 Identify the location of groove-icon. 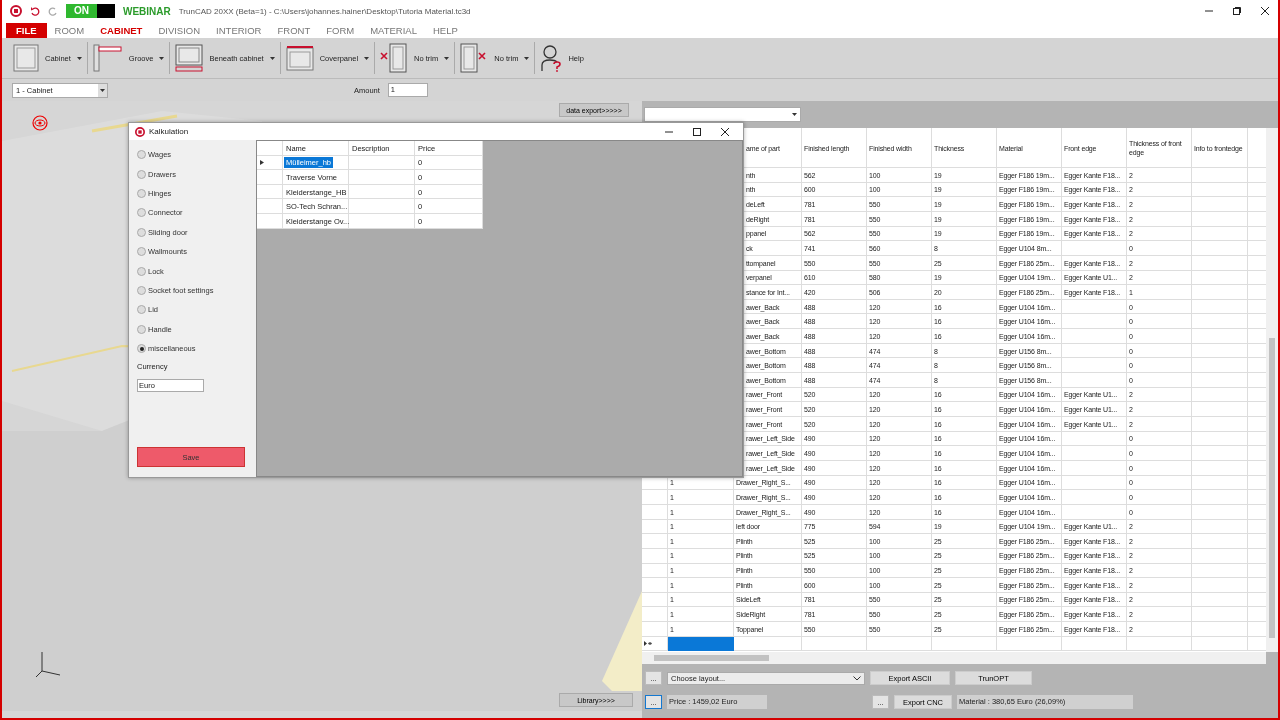
(107, 58).